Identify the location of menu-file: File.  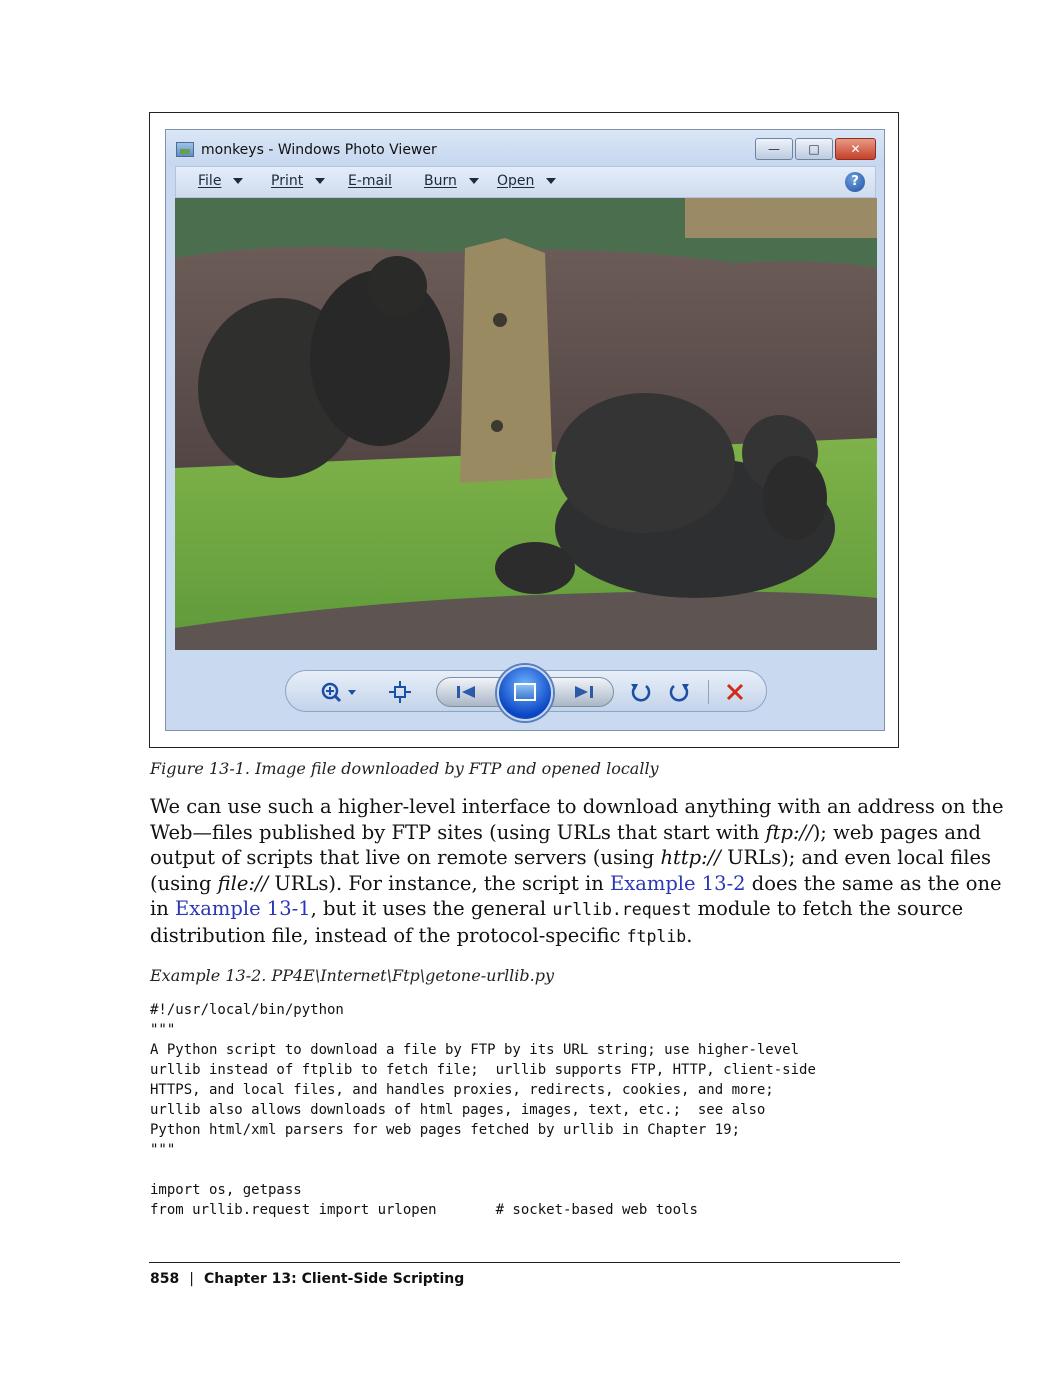
(221, 181).